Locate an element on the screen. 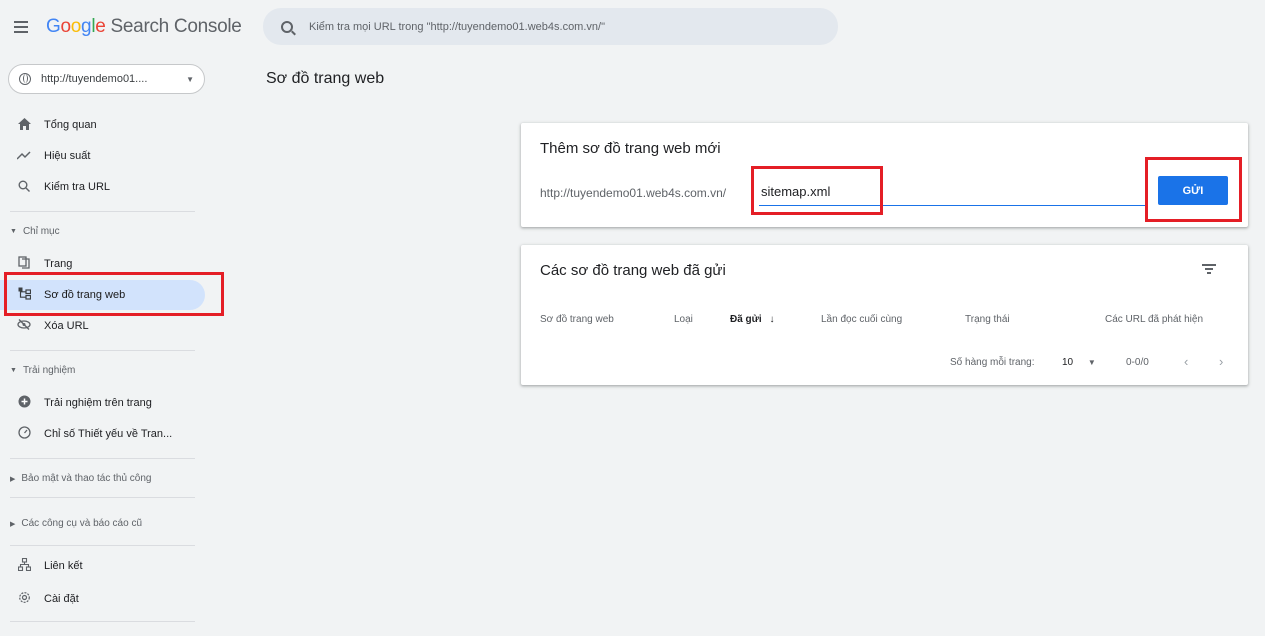  section-security-toggle: ▶ Bảo mật và thao tác thủ công is located at coordinates (80, 478).